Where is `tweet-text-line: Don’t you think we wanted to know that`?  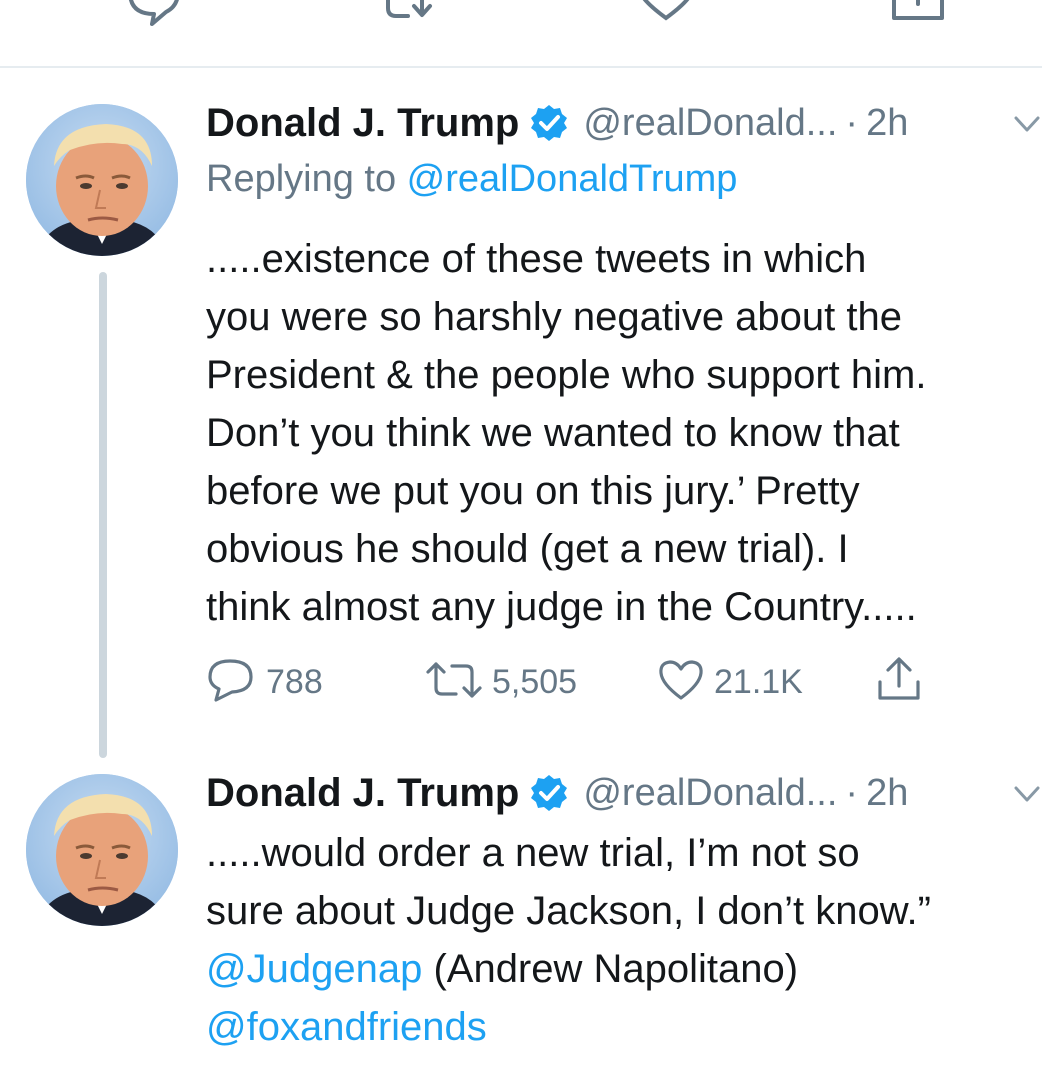
tweet-text-line: Don’t you think we wanted to know that is located at coordinates (553, 433).